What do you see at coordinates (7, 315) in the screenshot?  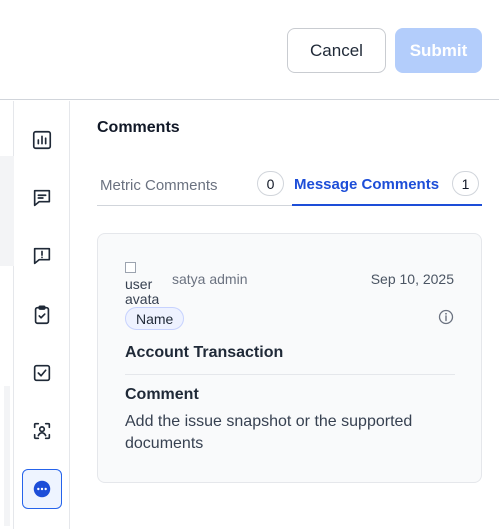 I see `main-content-edge` at bounding box center [7, 315].